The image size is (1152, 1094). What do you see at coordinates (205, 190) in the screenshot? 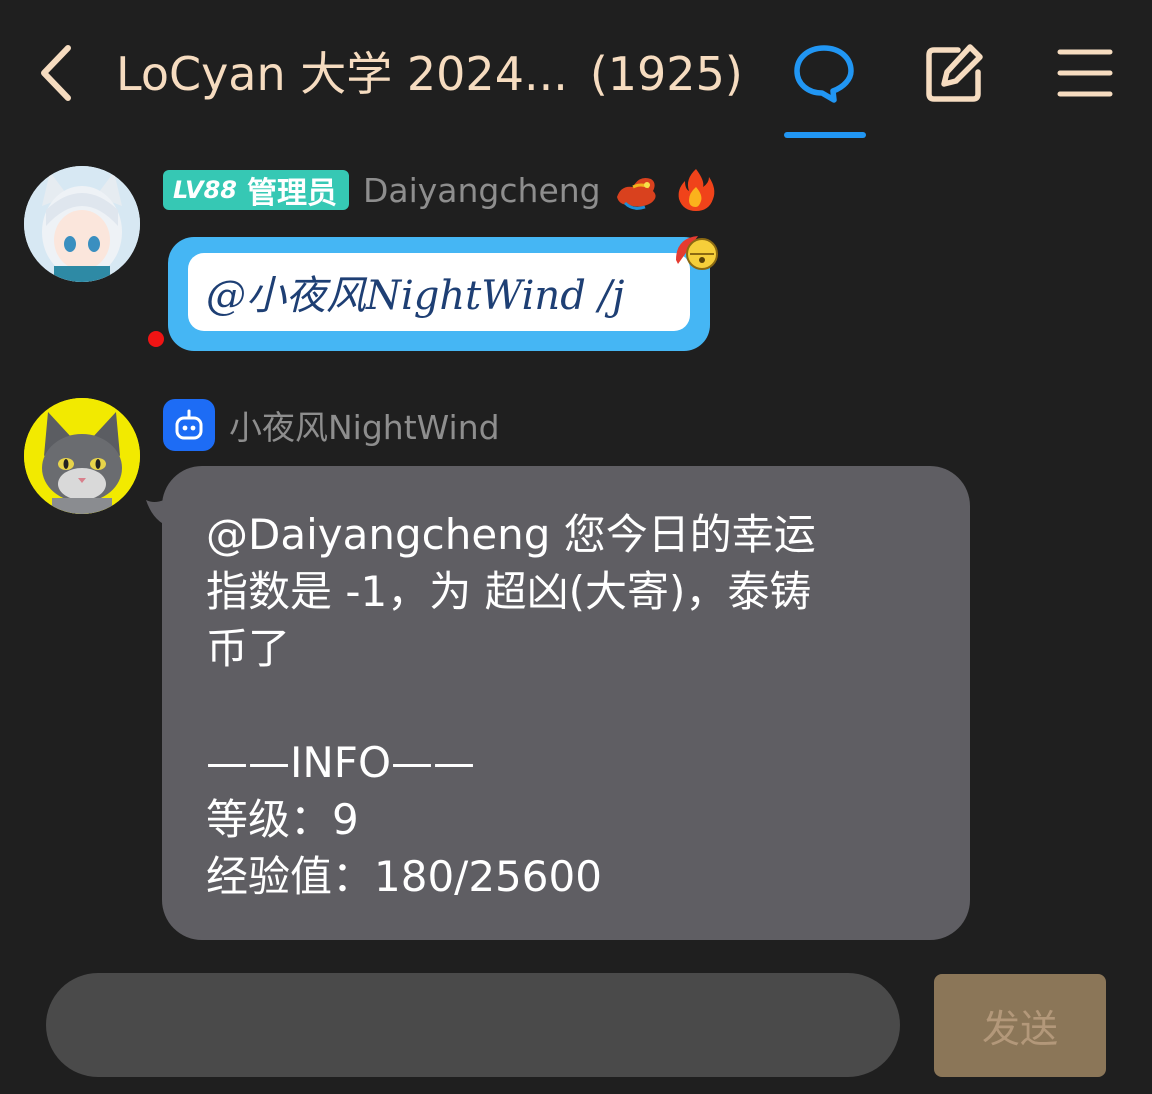
I see `level-text: LV88` at bounding box center [205, 190].